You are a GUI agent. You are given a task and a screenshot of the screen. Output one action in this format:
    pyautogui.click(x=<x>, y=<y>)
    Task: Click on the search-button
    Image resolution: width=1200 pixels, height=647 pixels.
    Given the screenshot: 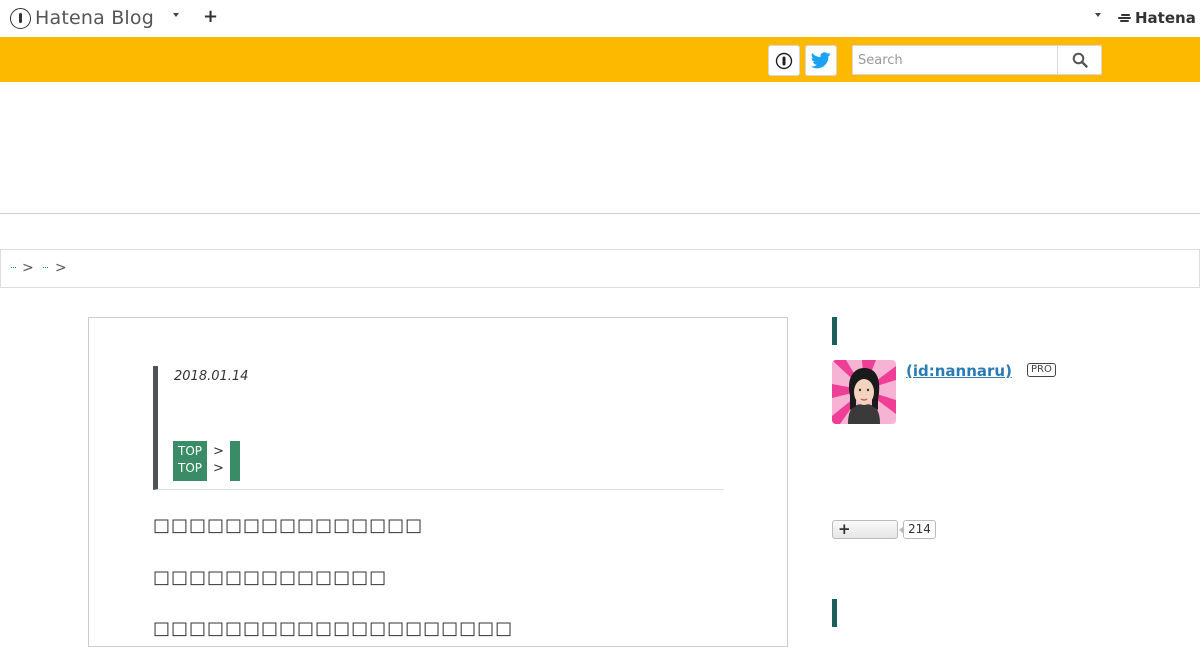 What is the action you would take?
    pyautogui.click(x=1079, y=60)
    